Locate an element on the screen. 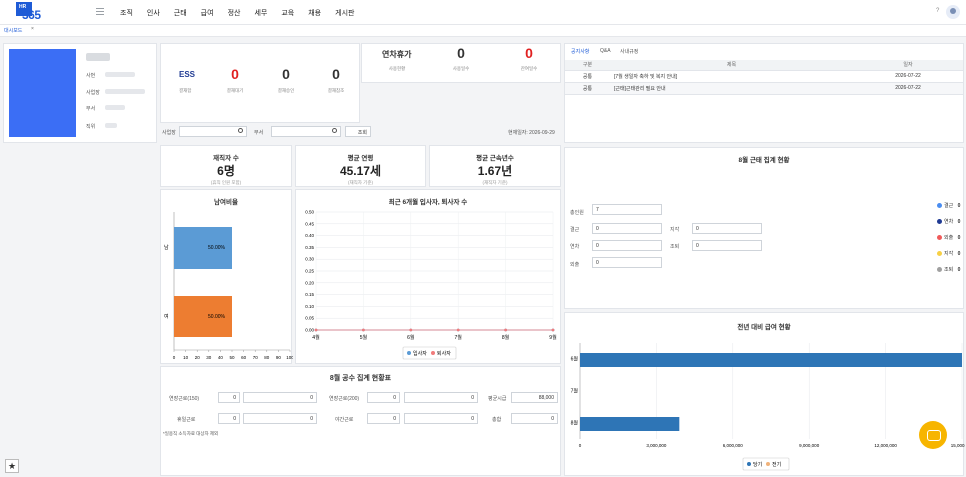  nav-item-tax: 세무 is located at coordinates (260, 13).